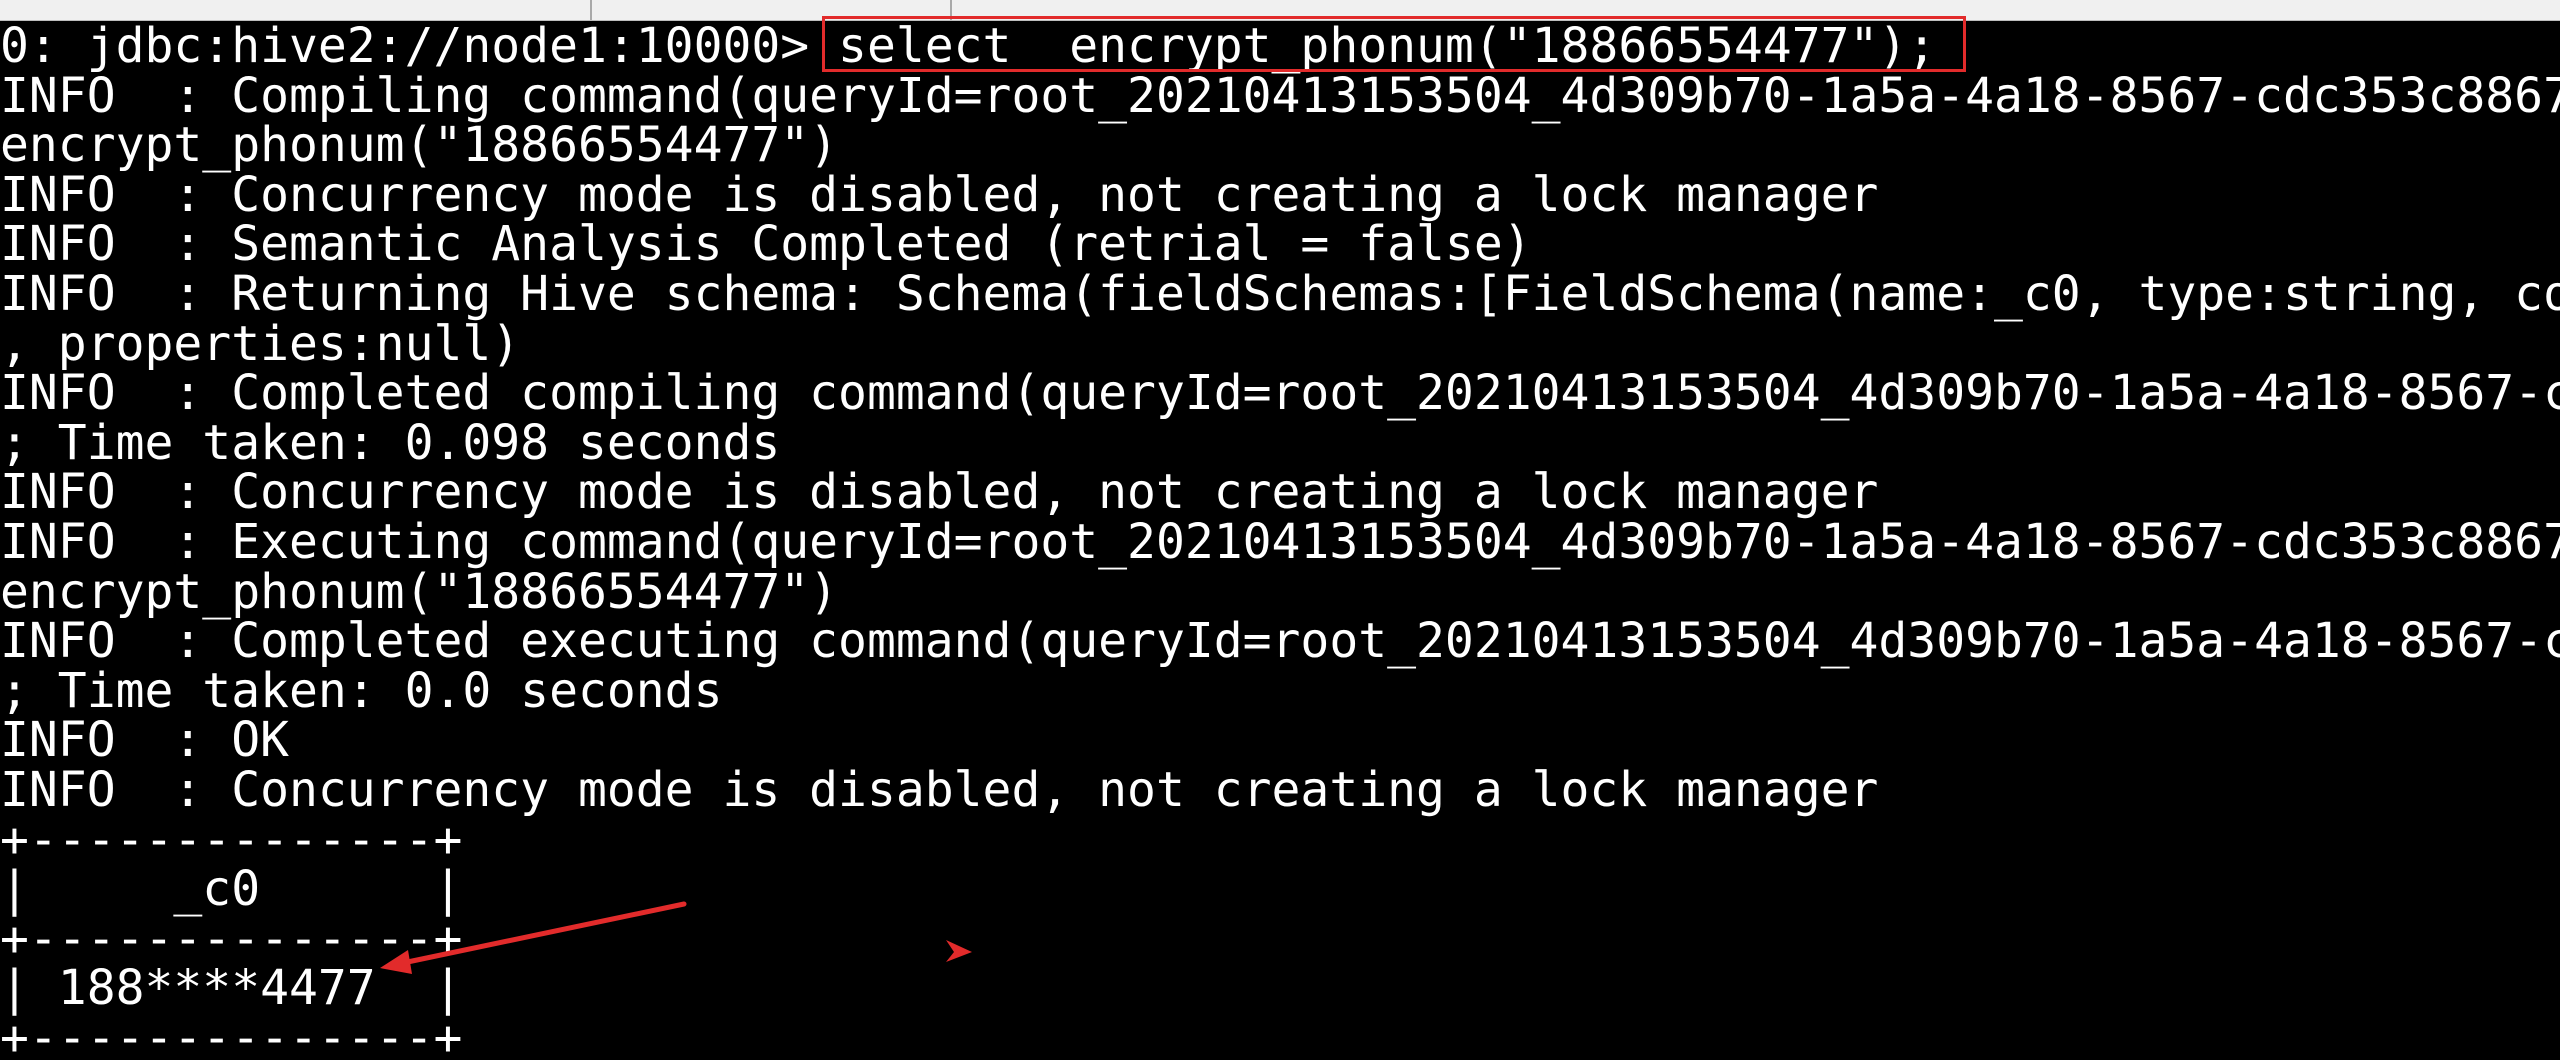 The width and height of the screenshot is (2560, 1060). What do you see at coordinates (144, 740) in the screenshot?
I see `log-line: INFO : OK` at bounding box center [144, 740].